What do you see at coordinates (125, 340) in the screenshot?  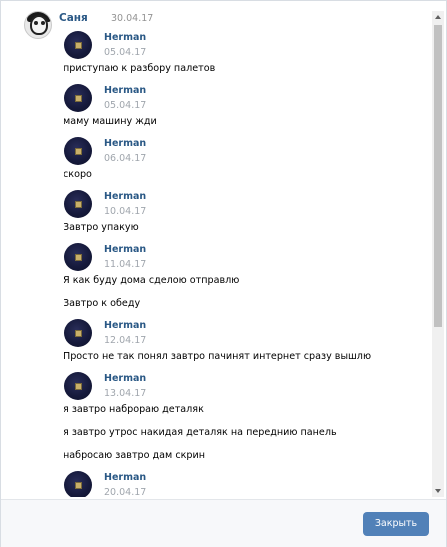 I see `message-date: 12.04.17` at bounding box center [125, 340].